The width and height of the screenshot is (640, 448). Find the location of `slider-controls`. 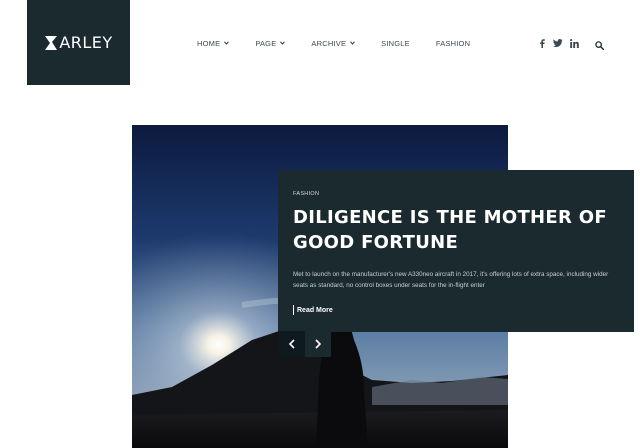

slider-controls is located at coordinates (305, 344).